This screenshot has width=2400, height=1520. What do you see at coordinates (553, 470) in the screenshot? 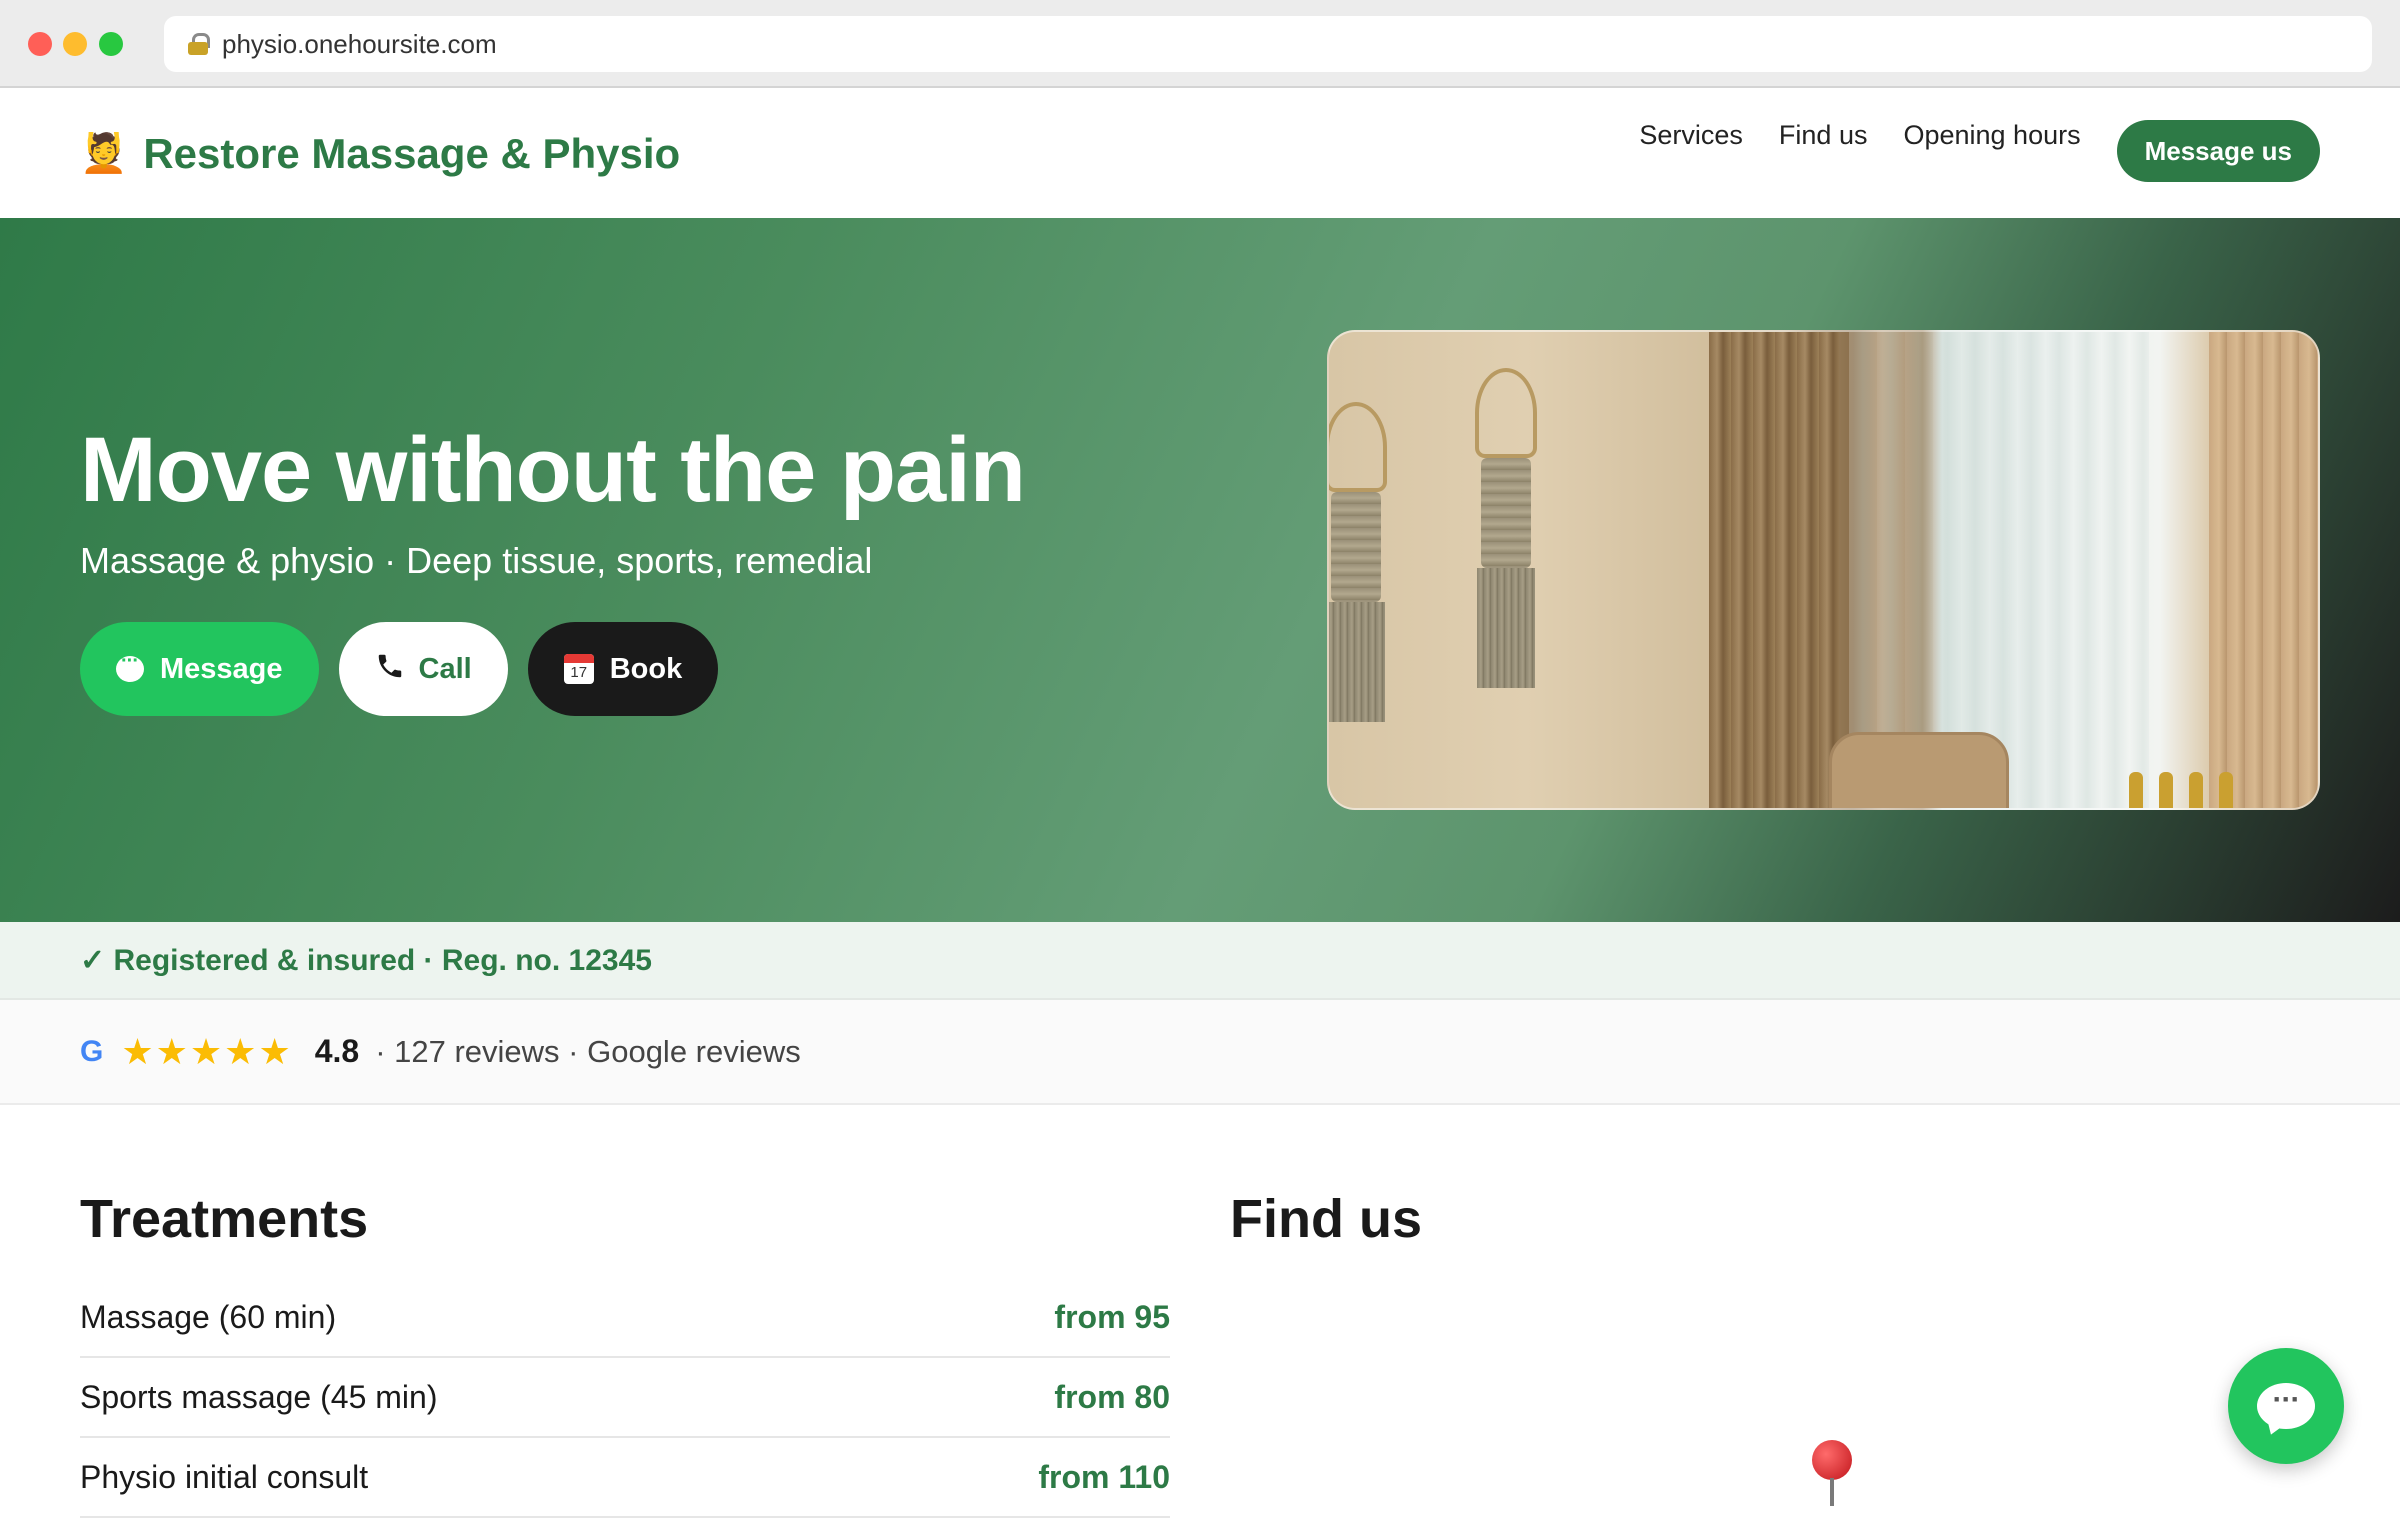
I see `hero-title: Move without the pain` at bounding box center [553, 470].